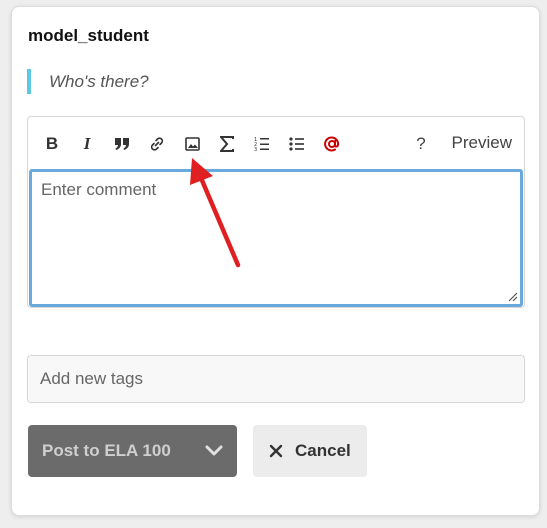  I want to click on quote-button, so click(122, 144).